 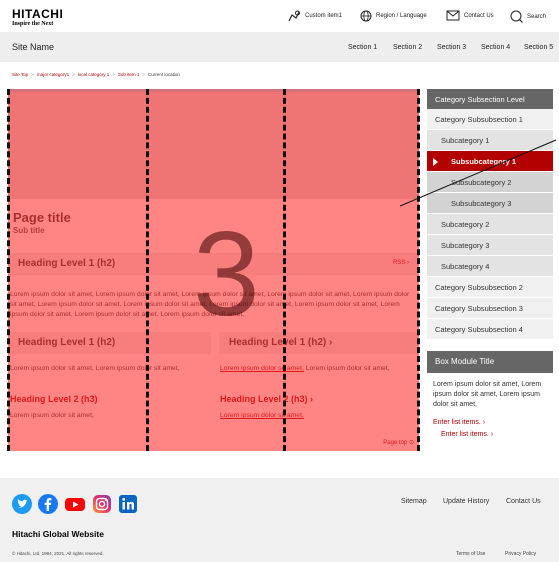 What do you see at coordinates (20, 74) in the screenshot?
I see `breadcrumb-link: Site Top` at bounding box center [20, 74].